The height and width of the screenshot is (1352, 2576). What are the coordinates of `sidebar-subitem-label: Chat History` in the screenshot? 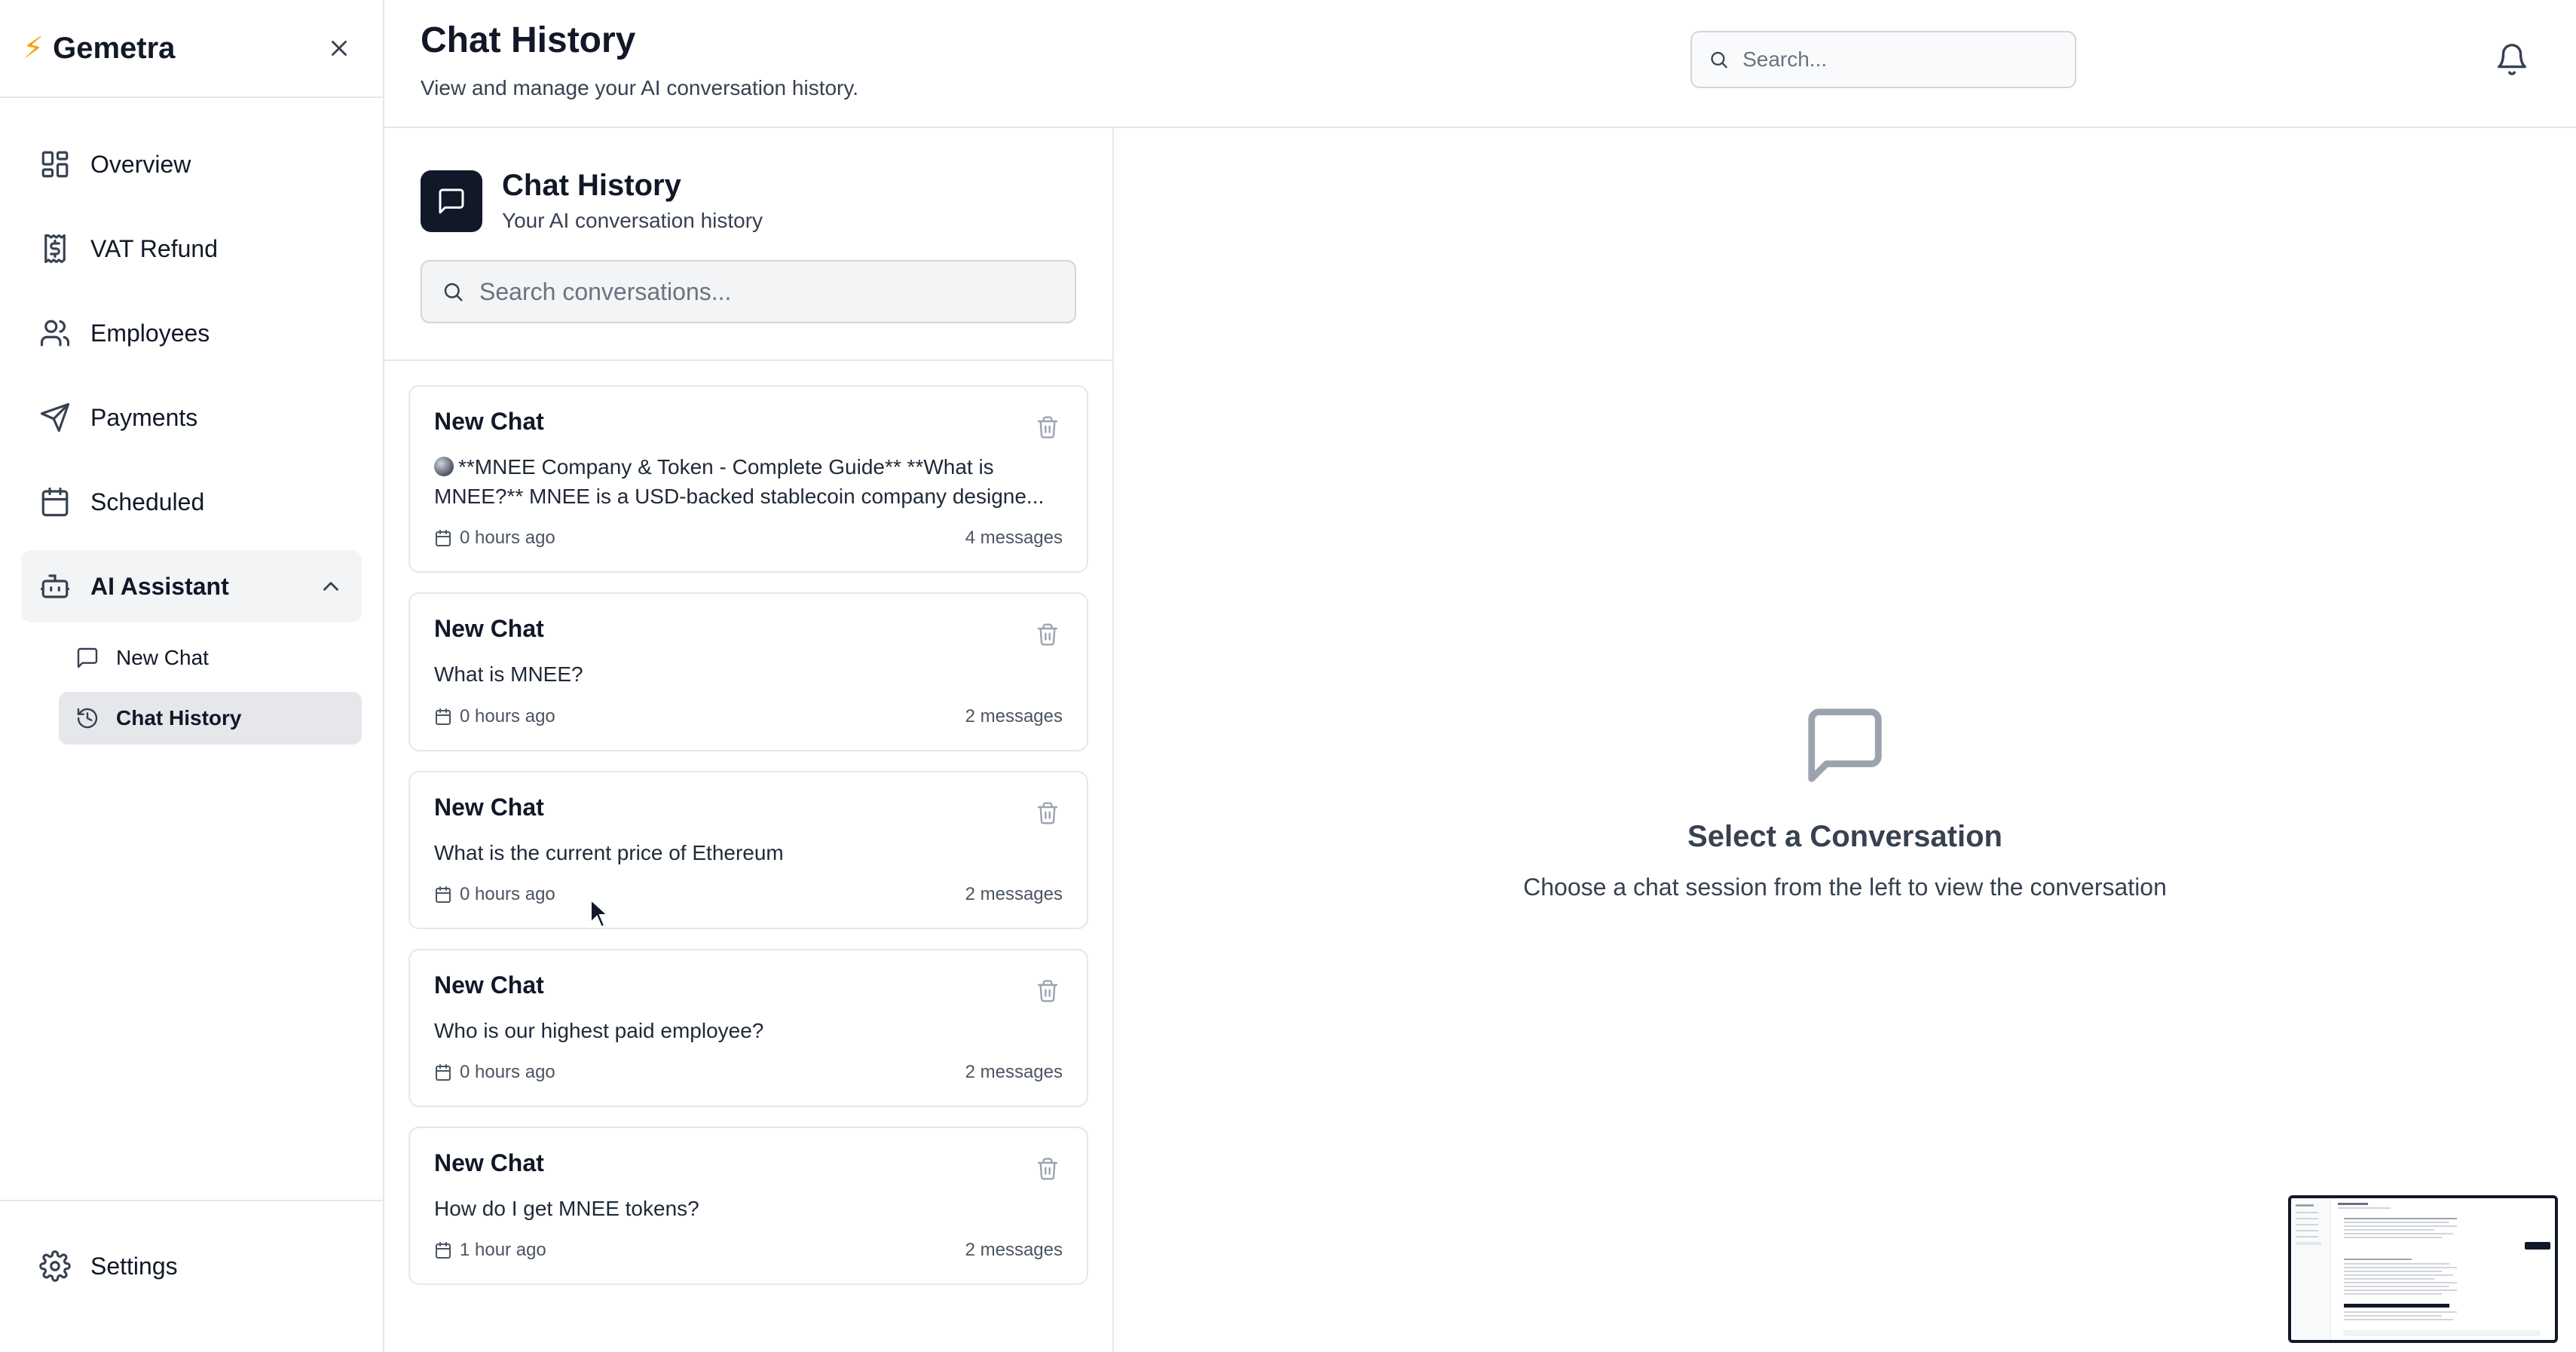 It's located at (179, 718).